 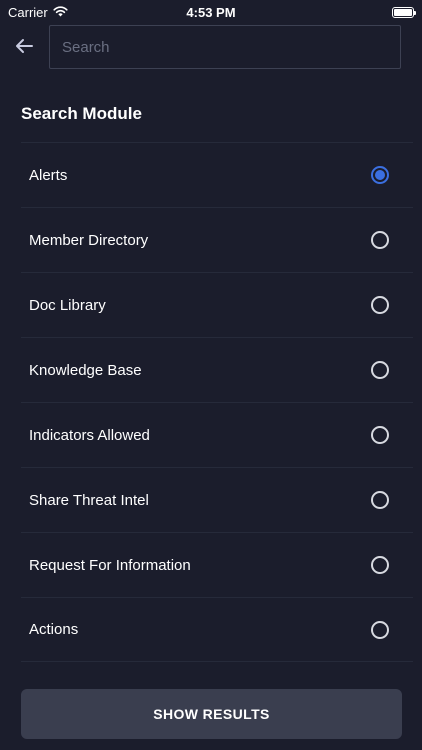 What do you see at coordinates (217, 369) in the screenshot?
I see `option-knowledge-base: Knowledge Base` at bounding box center [217, 369].